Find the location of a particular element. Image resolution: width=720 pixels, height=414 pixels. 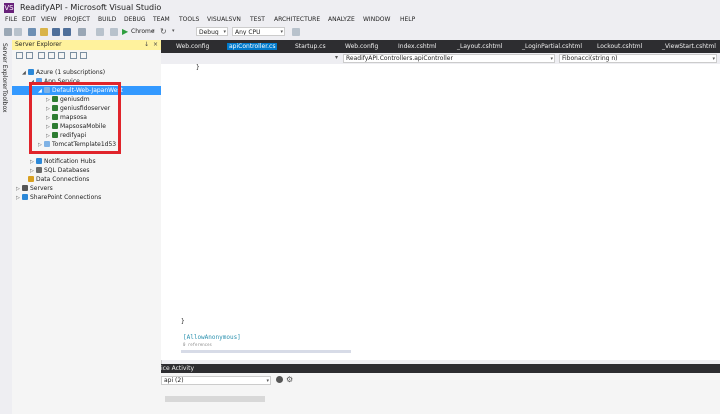

menu-tools: TOOLS is located at coordinates (189, 19).